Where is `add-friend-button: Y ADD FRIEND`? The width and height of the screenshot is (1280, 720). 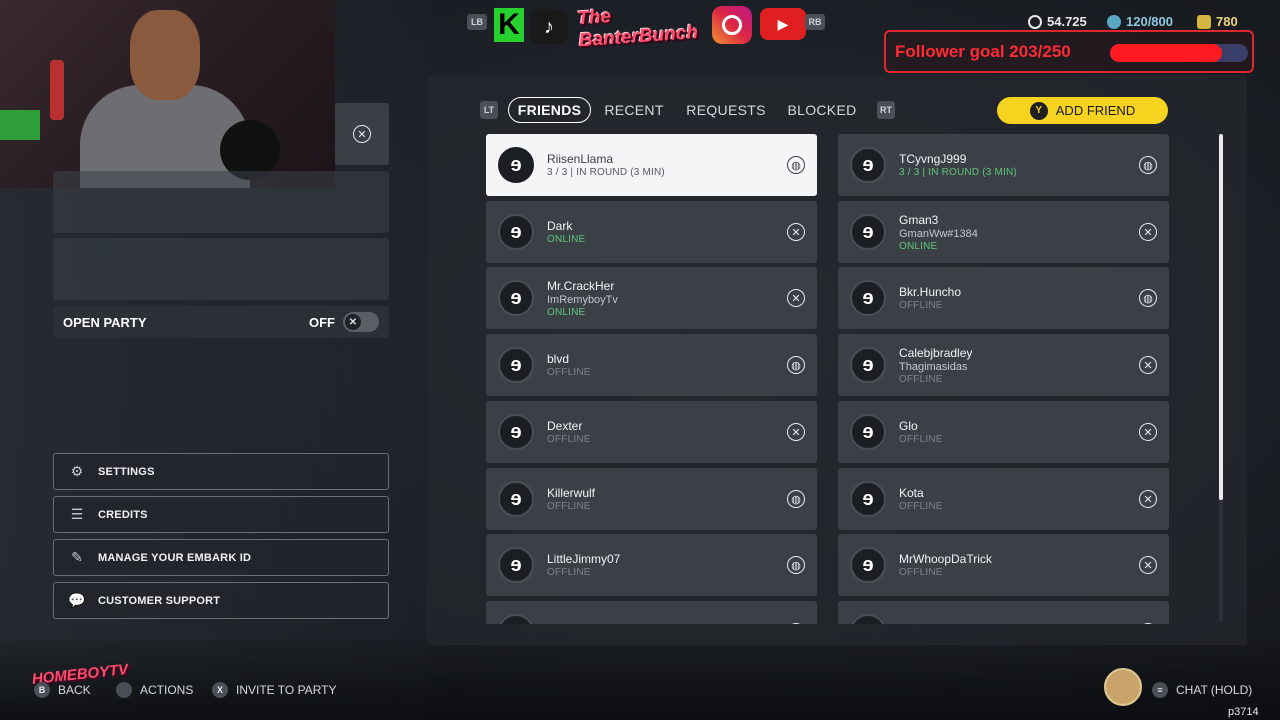
add-friend-button: Y ADD FRIEND is located at coordinates (1082, 110).